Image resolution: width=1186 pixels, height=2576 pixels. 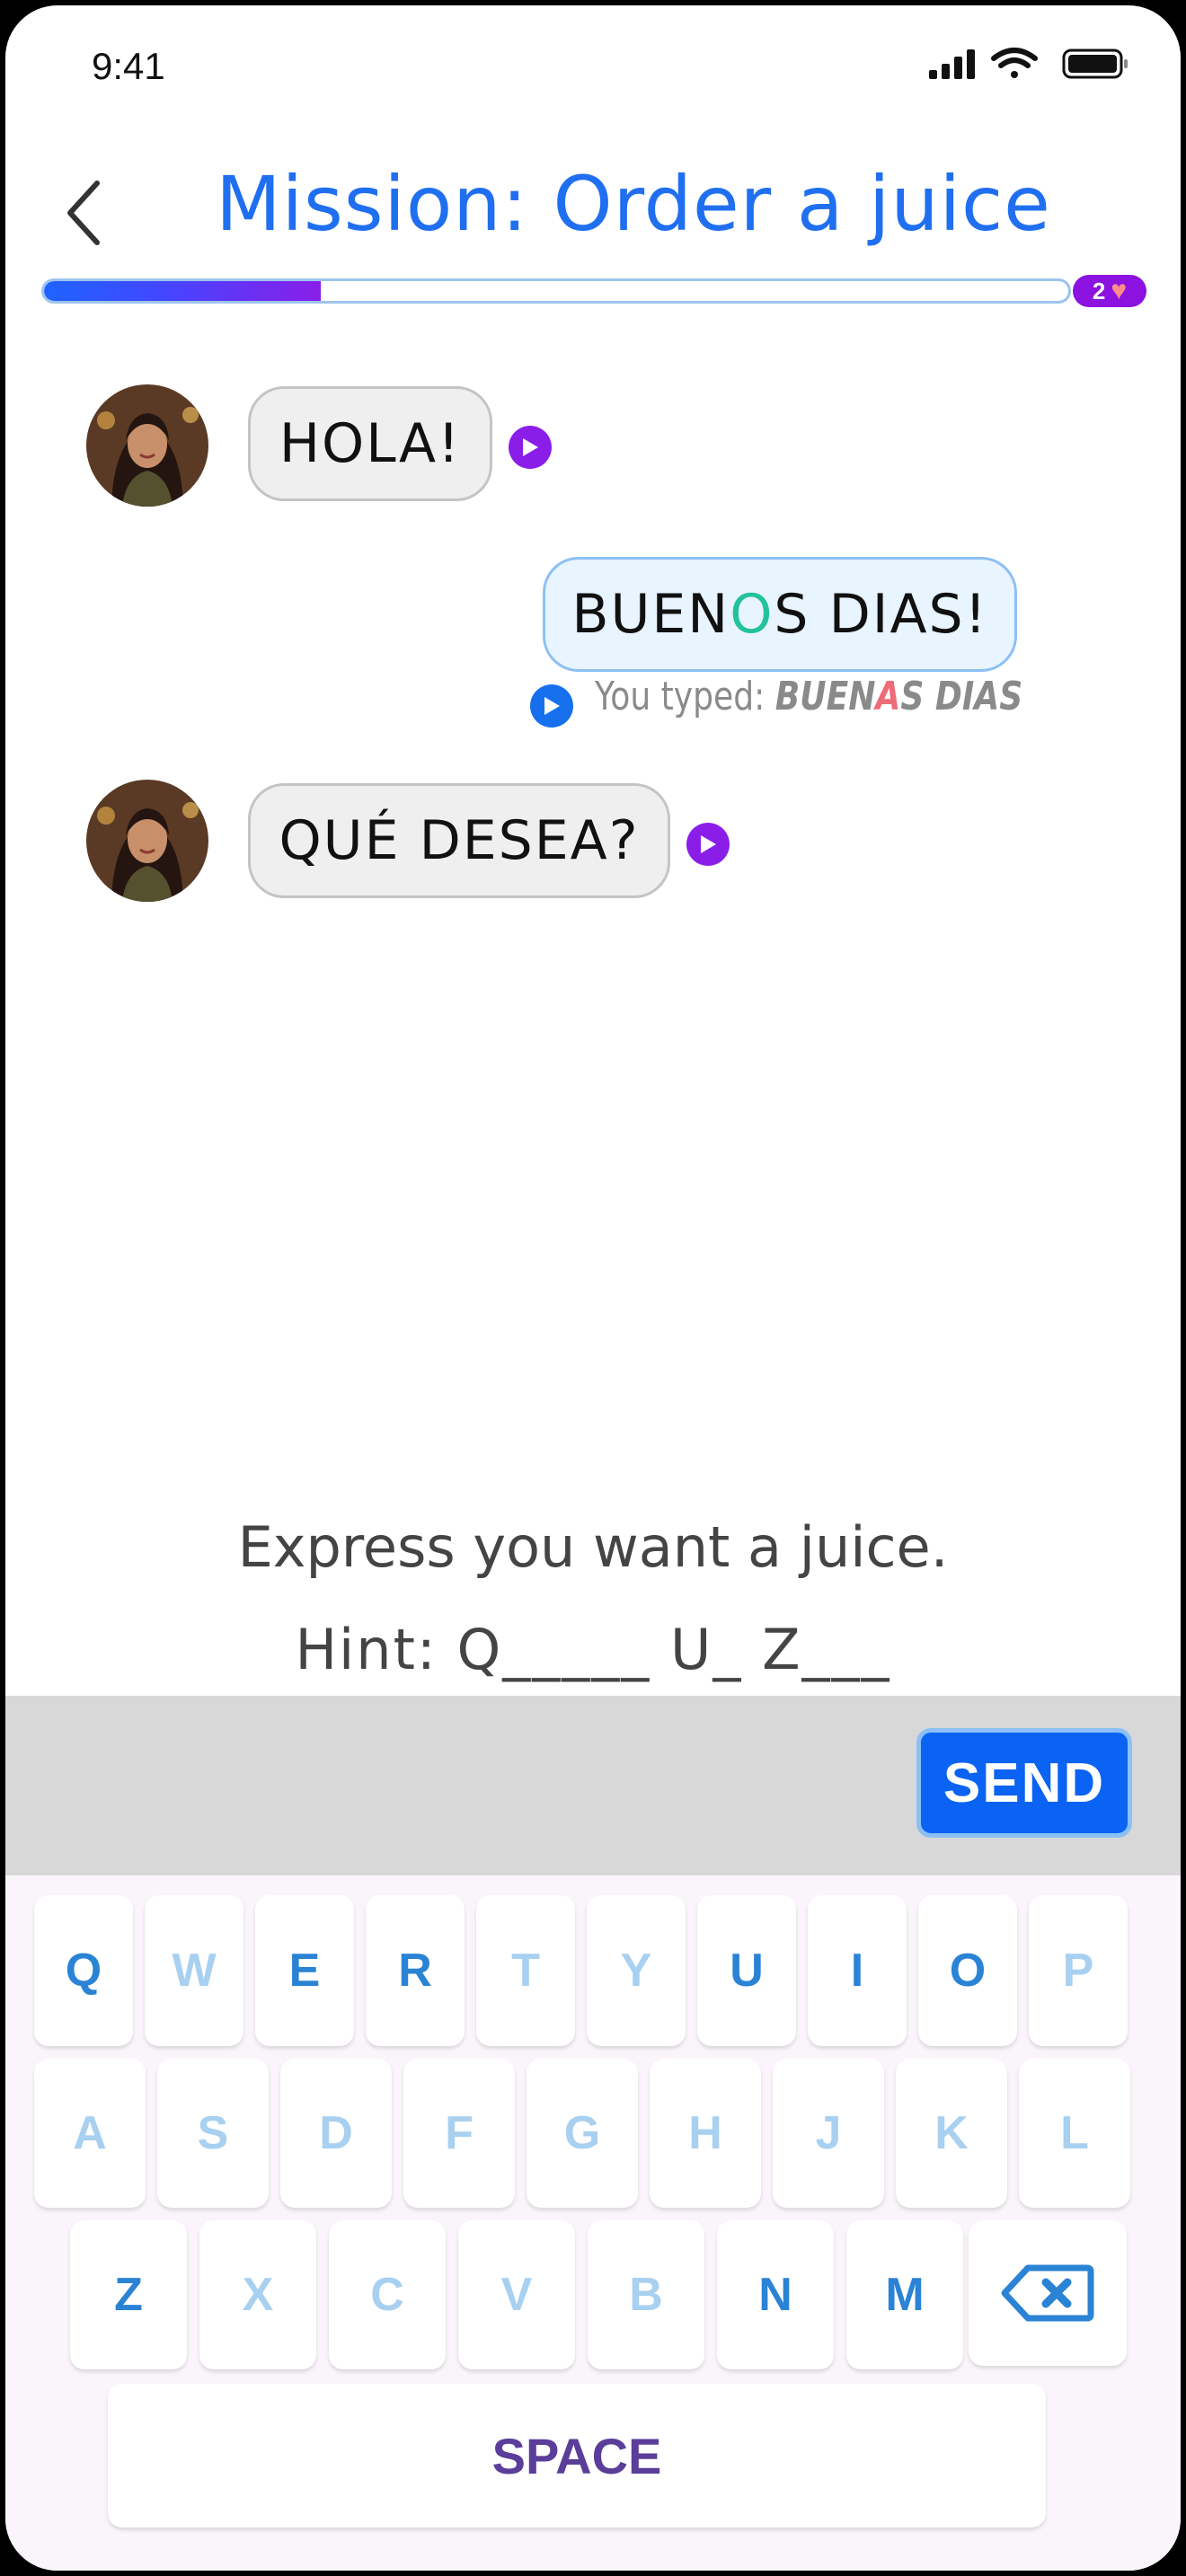 I want to click on status-icons, so click(x=1028, y=63).